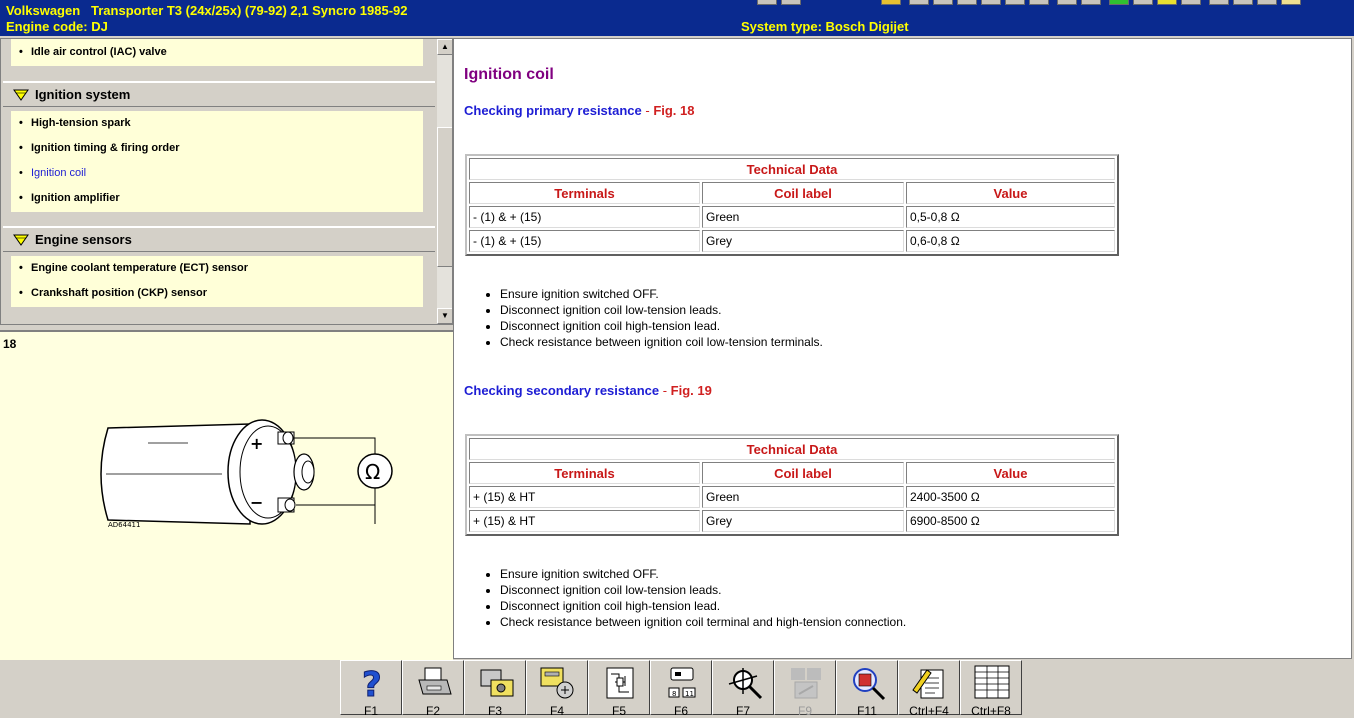  What do you see at coordinates (509, 74) in the screenshot?
I see `page-title: Ignition coil` at bounding box center [509, 74].